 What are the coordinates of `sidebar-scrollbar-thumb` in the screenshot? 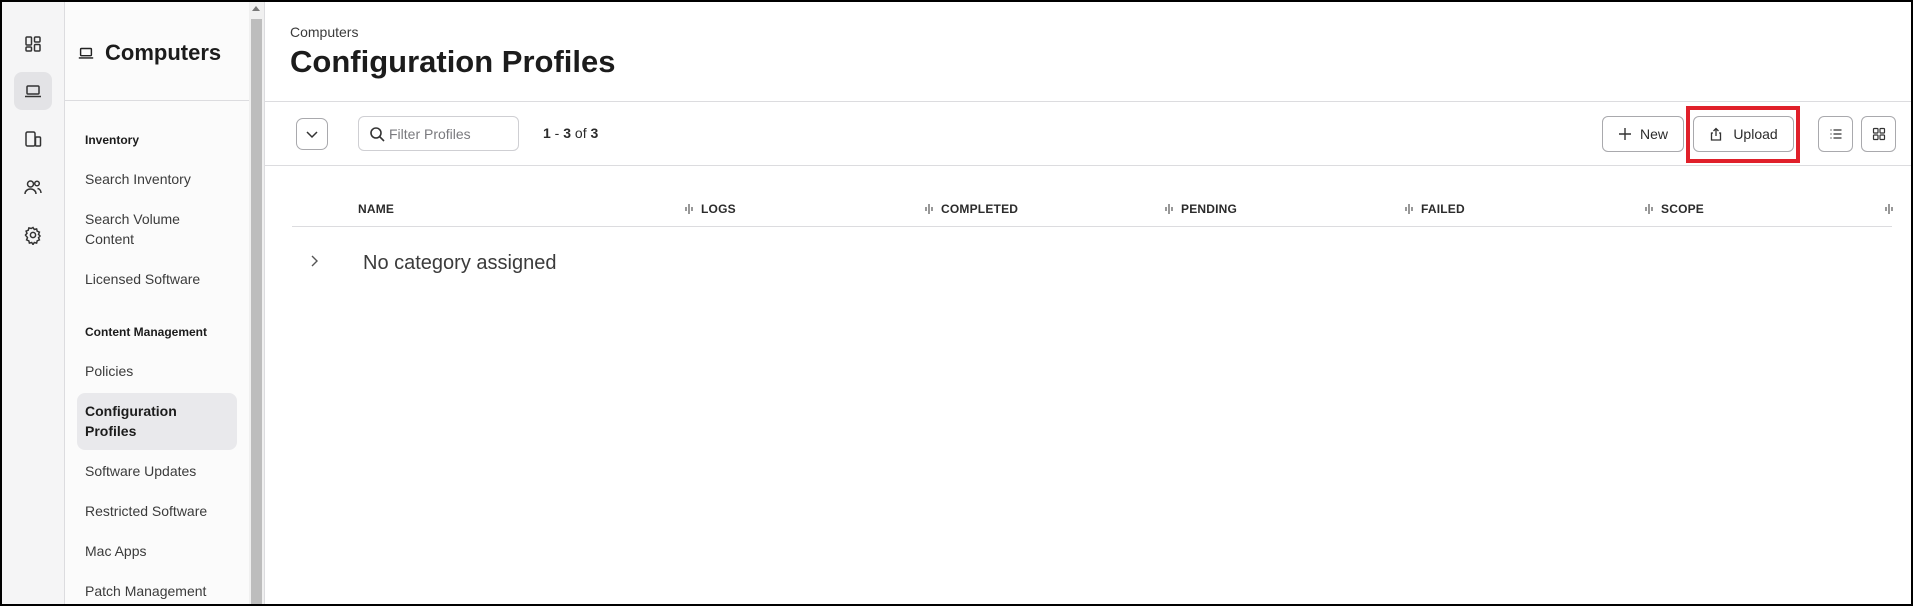 It's located at (256, 311).